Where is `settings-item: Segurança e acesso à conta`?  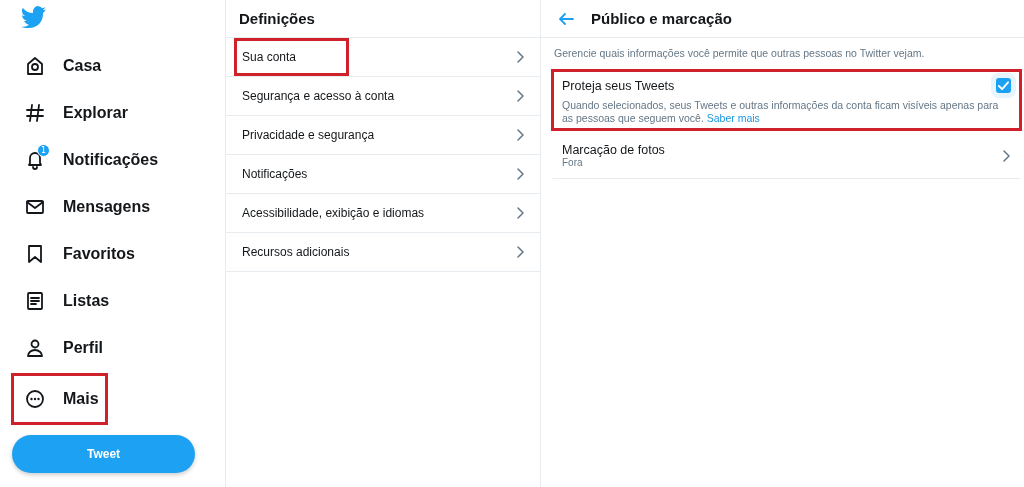 settings-item: Segurança e acesso à conta is located at coordinates (383, 96).